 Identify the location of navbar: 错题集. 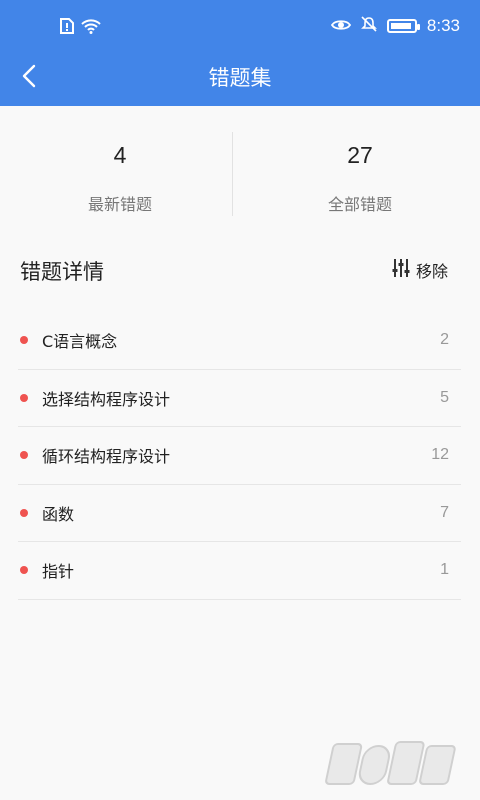
(240, 77).